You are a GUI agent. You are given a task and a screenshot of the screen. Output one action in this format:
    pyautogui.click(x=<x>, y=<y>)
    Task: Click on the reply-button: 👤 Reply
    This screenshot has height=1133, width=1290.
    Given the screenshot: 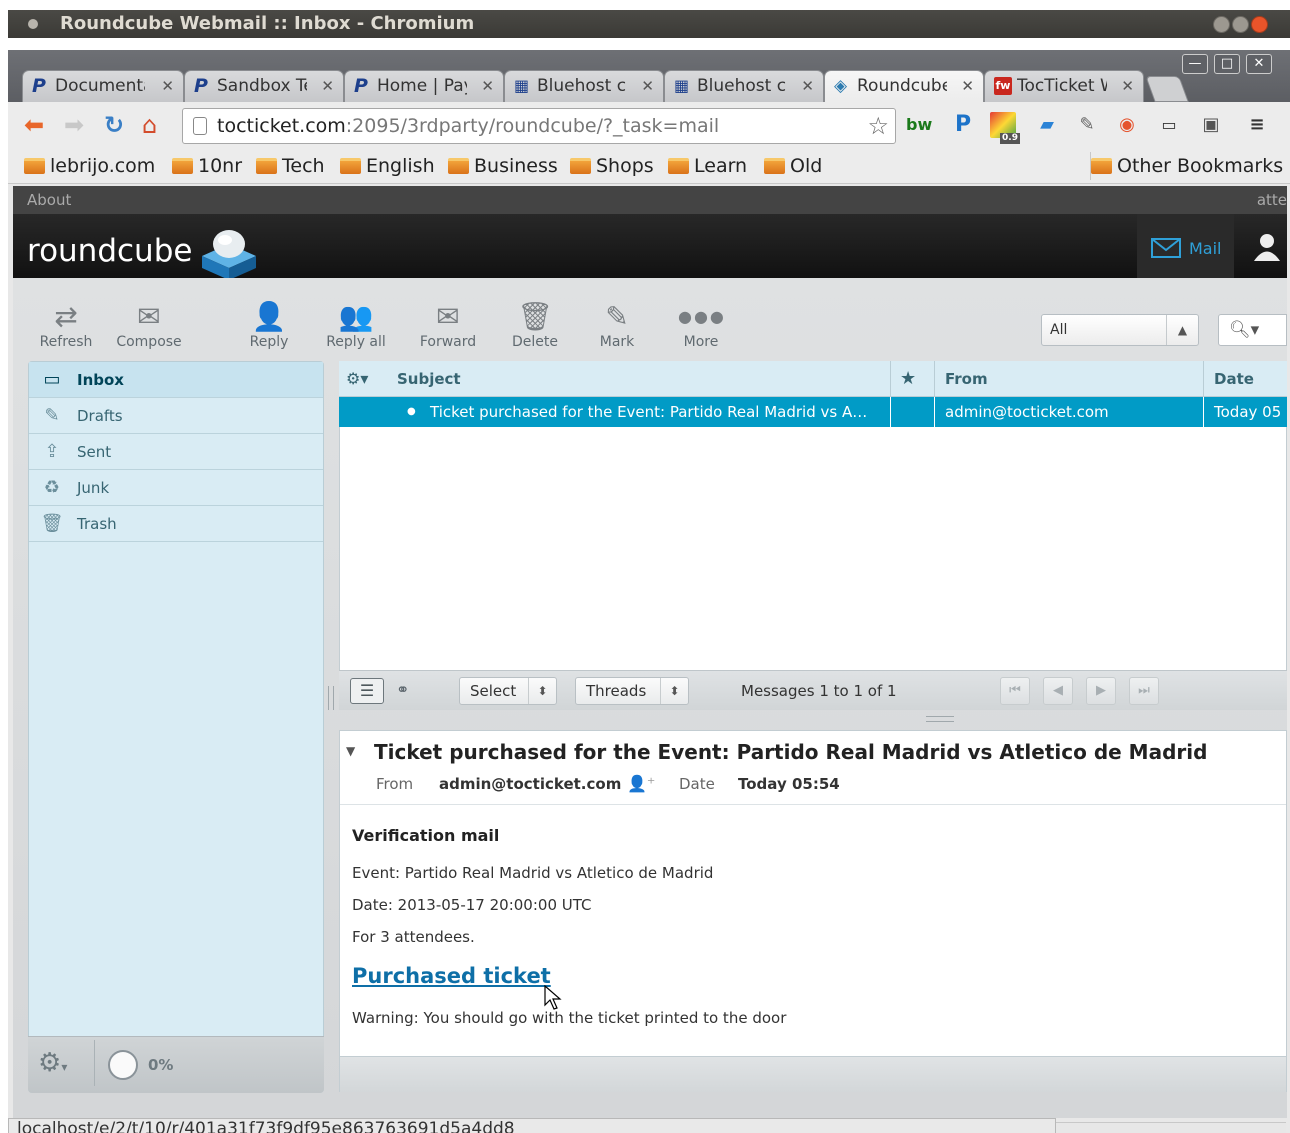 What is the action you would take?
    pyautogui.click(x=269, y=324)
    